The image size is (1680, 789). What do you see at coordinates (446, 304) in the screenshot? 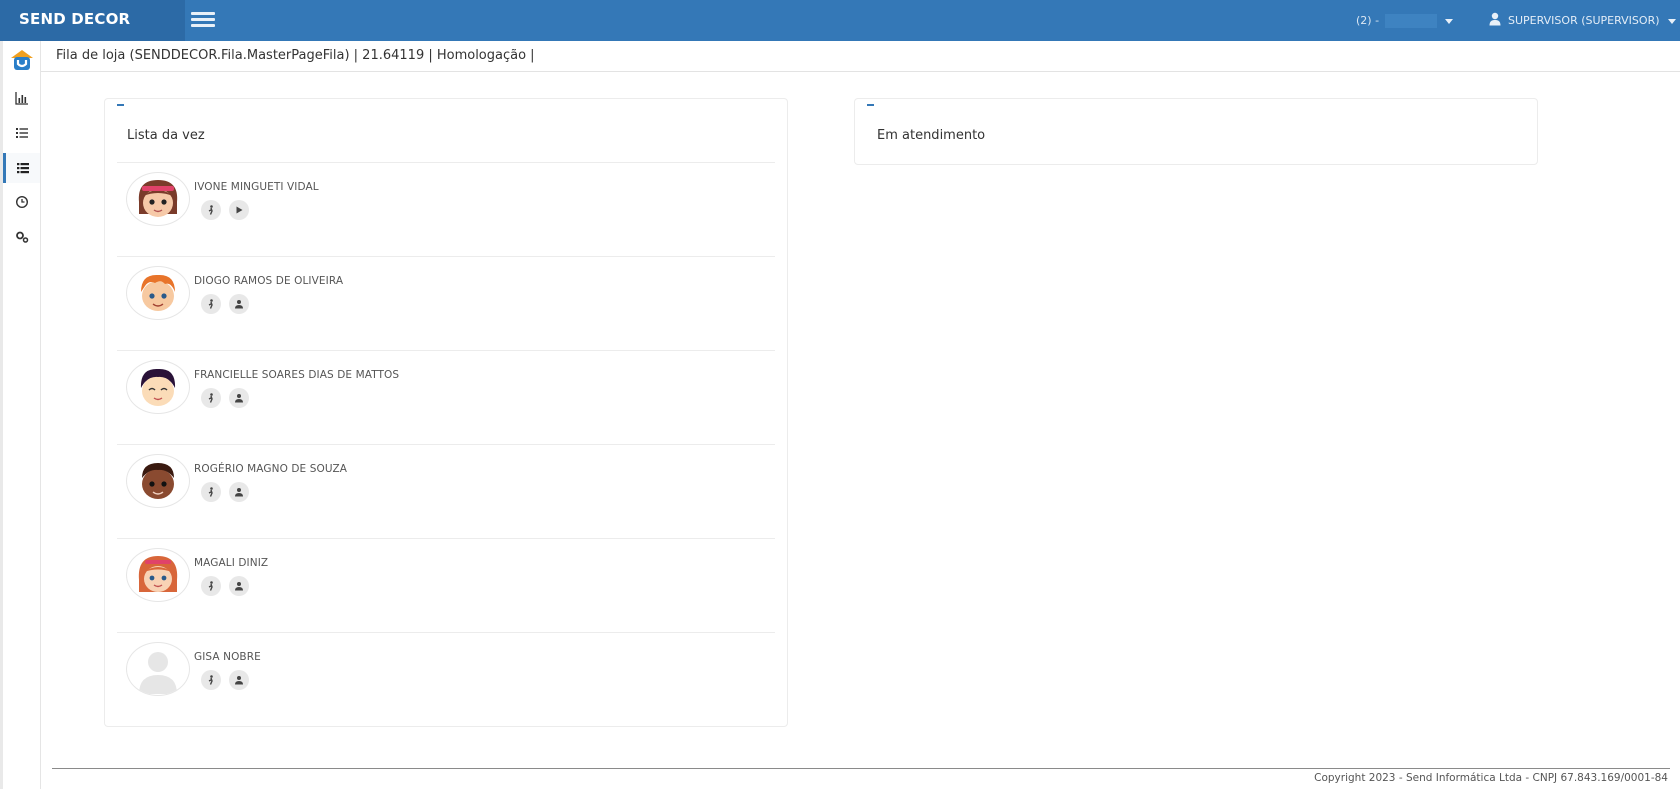
I see `list-item: DIOGO RAMOS DE OLIVEIRA` at bounding box center [446, 304].